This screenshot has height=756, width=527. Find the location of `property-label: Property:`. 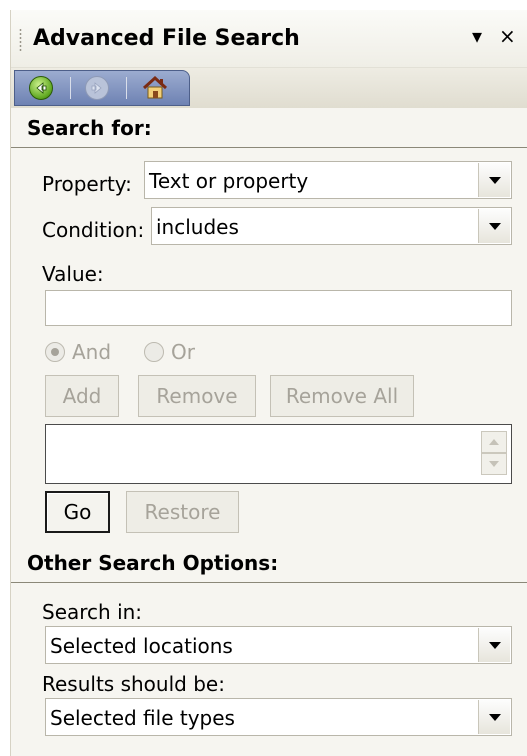

property-label: Property: is located at coordinates (87, 184).